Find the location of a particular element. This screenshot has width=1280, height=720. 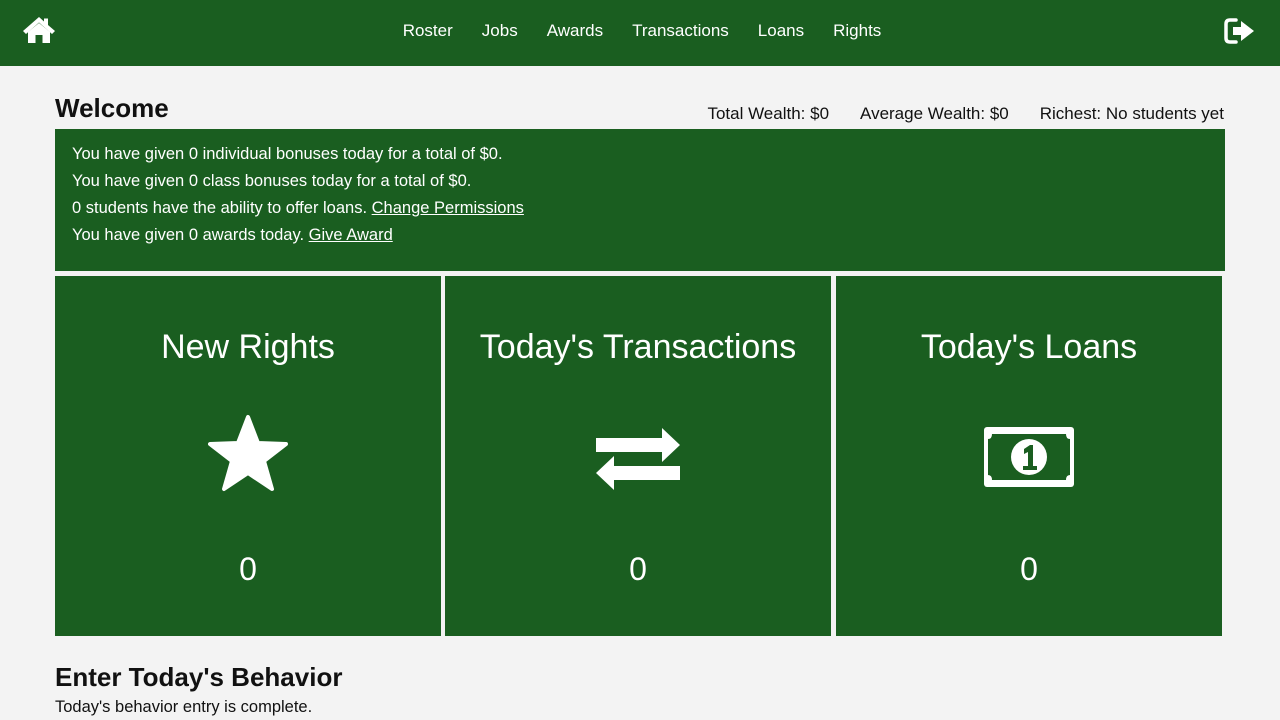

average-wealth: Average Wealth: $0 is located at coordinates (934, 113).